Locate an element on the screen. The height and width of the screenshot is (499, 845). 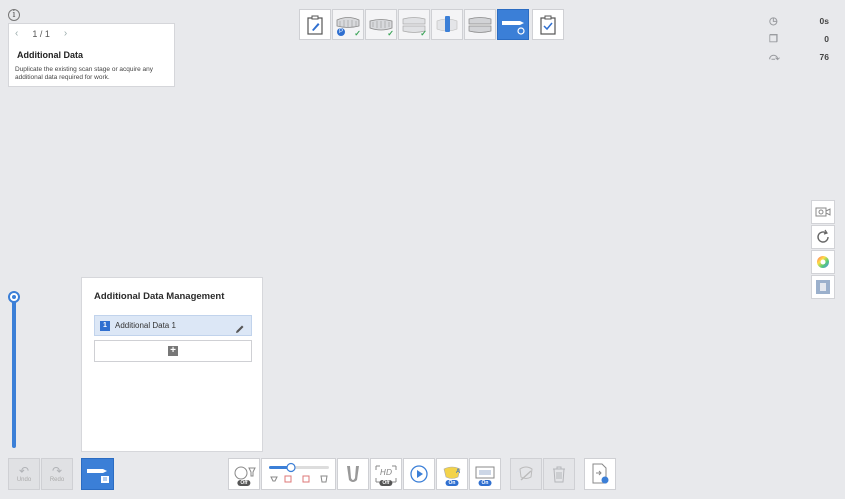
pre-op-badge-icon: P is located at coordinates (341, 32).